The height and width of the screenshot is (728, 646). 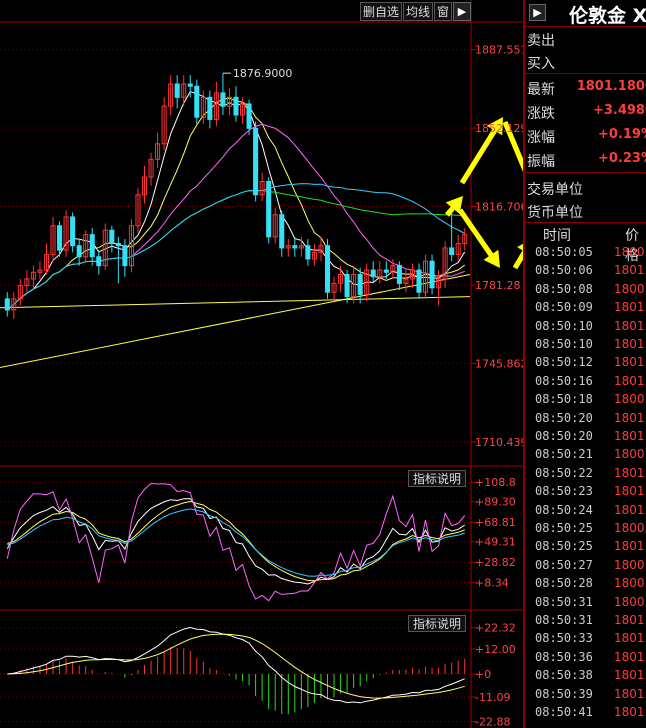 I want to click on quote-label: 买入, so click(x=541, y=64).